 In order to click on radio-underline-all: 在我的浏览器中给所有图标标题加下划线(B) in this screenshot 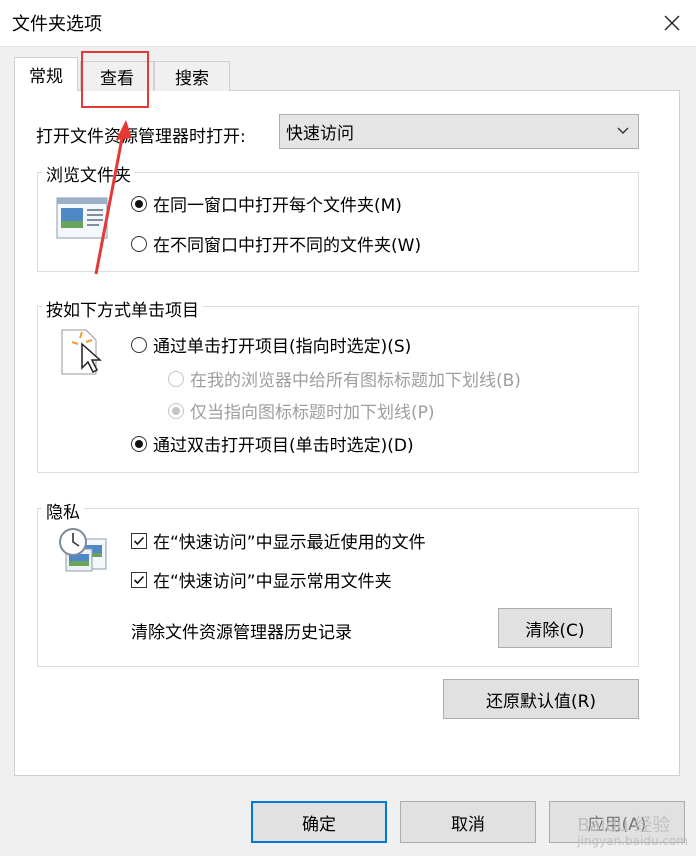, I will do `click(344, 378)`.